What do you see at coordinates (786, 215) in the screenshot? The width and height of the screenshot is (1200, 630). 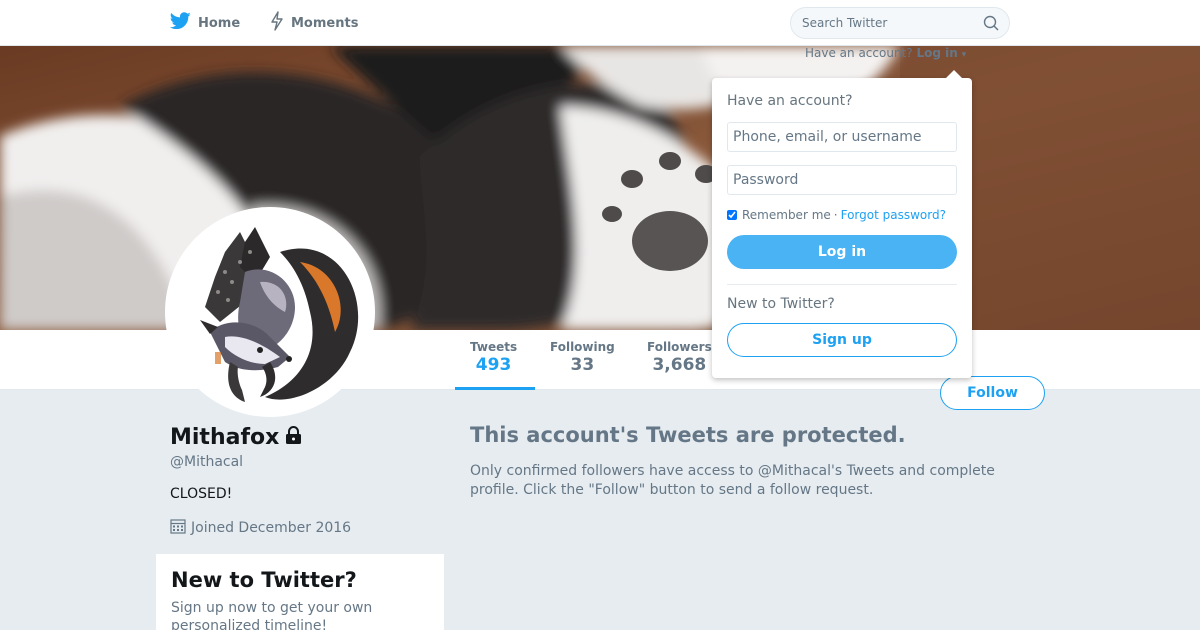 I see `remember-me-label: Remember me` at bounding box center [786, 215].